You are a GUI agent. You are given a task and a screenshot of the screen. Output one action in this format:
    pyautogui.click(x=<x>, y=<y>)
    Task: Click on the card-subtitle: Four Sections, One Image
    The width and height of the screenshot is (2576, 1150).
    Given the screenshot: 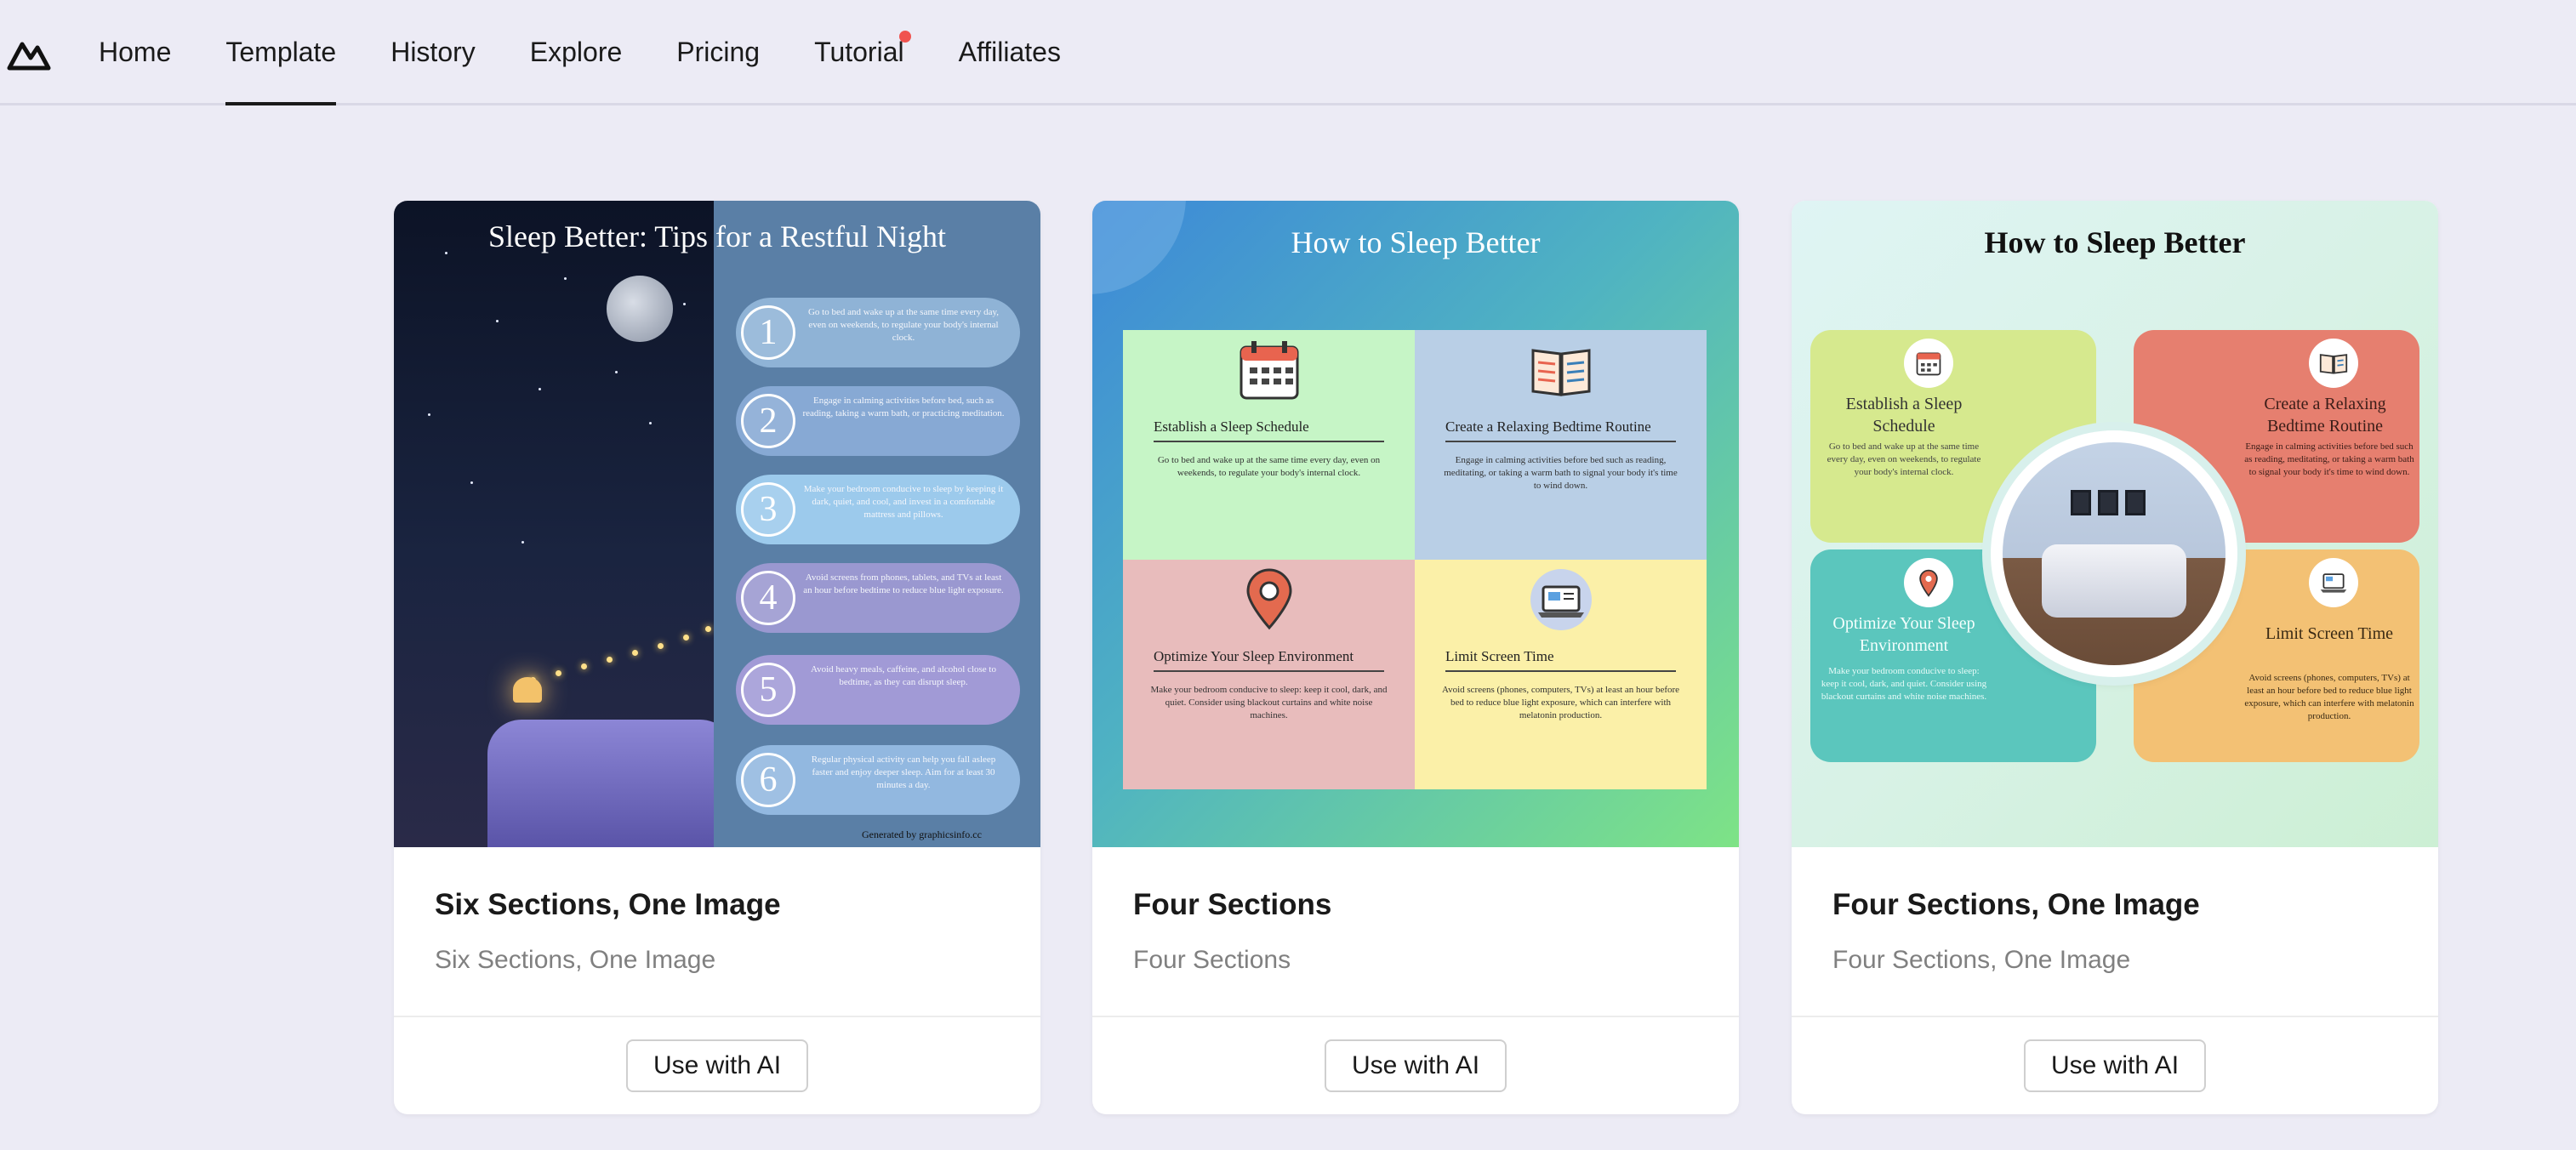 What is the action you would take?
    pyautogui.click(x=1982, y=960)
    